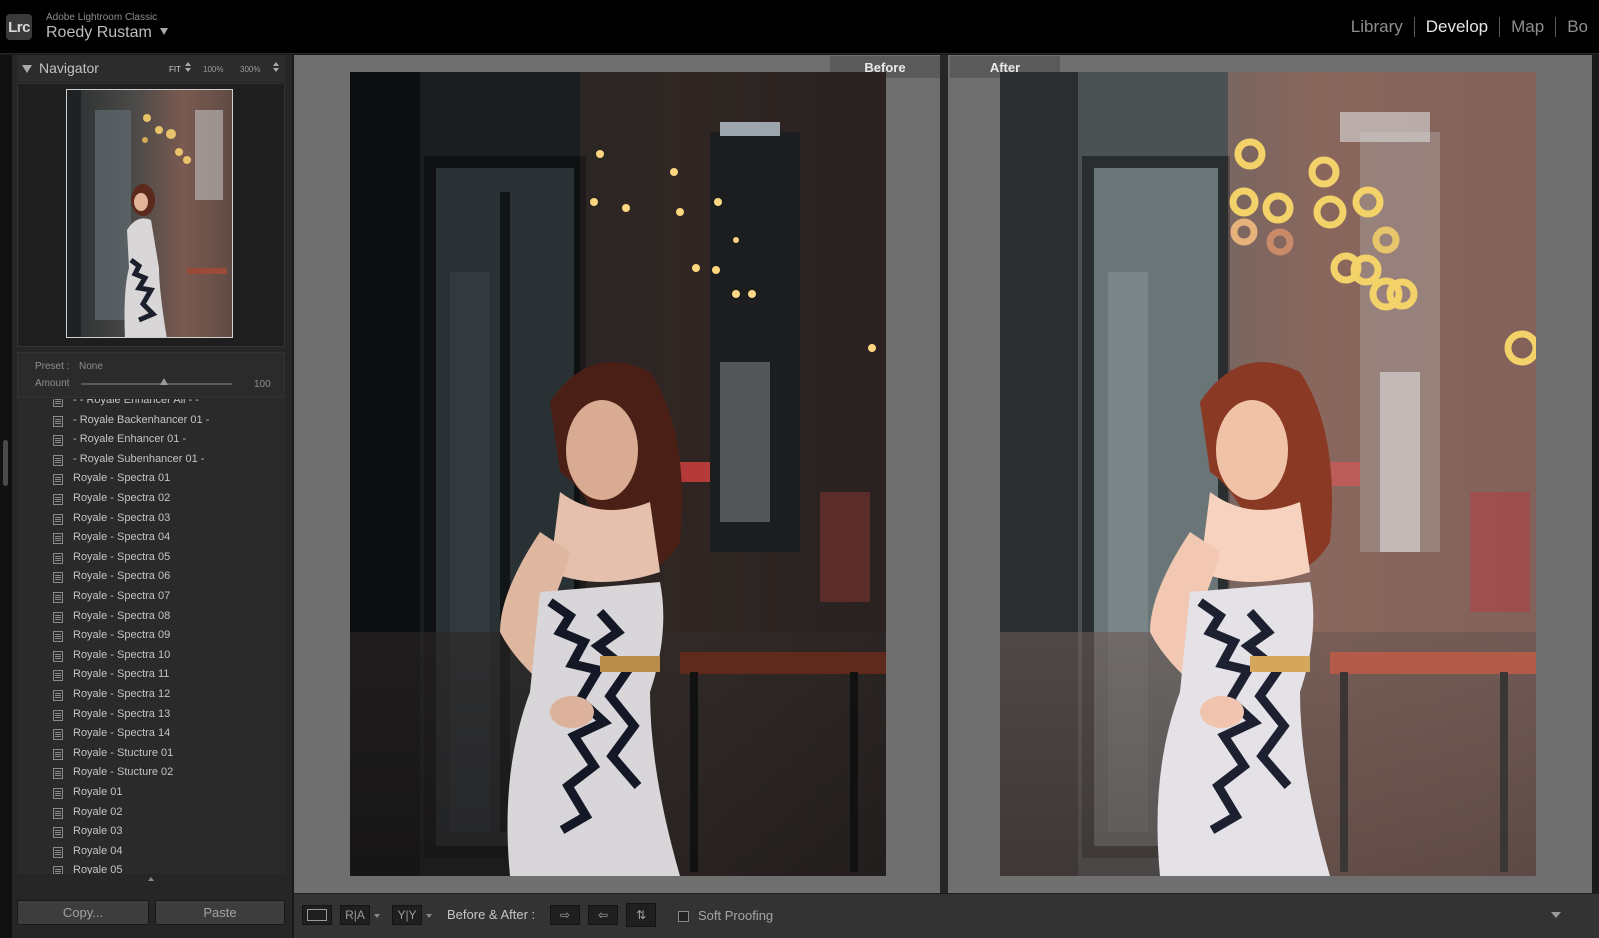 This screenshot has height=938, width=1599. What do you see at coordinates (151, 597) in the screenshot?
I see `preset-item: Royale - Spectra 07` at bounding box center [151, 597].